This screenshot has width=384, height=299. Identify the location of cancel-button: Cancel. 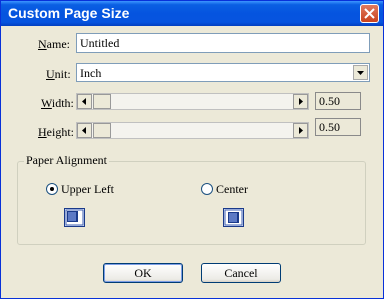
(241, 273).